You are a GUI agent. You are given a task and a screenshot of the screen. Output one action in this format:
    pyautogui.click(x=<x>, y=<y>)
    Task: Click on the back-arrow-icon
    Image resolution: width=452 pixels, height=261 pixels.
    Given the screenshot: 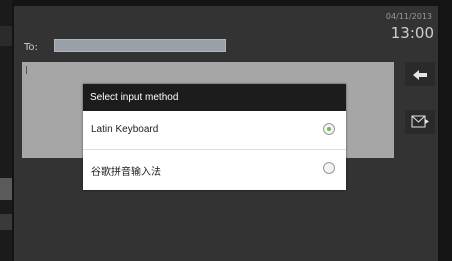 What is the action you would take?
    pyautogui.click(x=420, y=74)
    